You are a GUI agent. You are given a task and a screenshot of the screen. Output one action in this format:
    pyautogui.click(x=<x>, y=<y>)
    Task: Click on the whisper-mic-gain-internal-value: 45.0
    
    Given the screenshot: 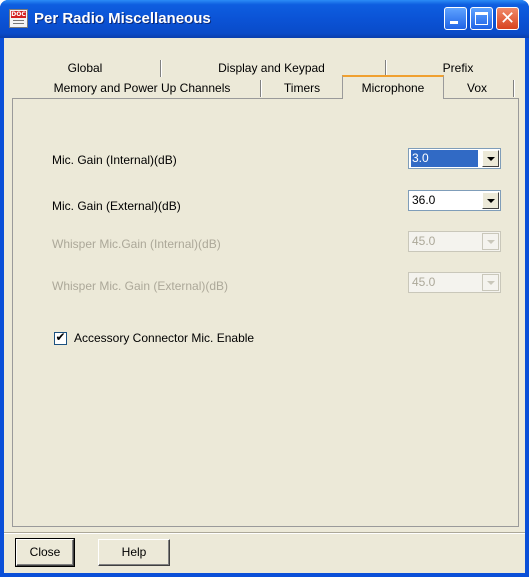 What is the action you would take?
    pyautogui.click(x=424, y=241)
    